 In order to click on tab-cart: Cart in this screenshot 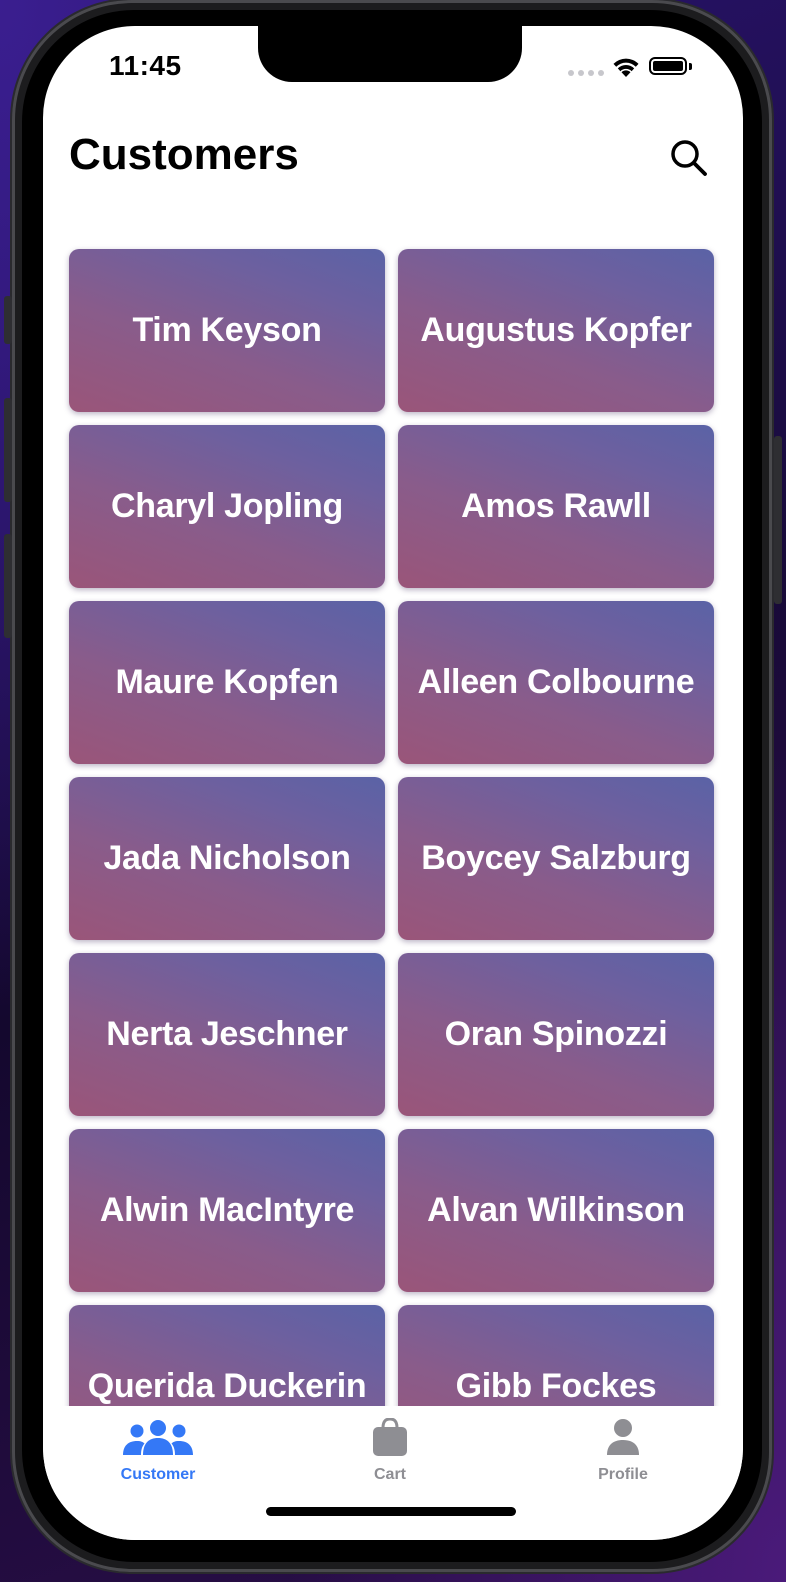, I will do `click(390, 1450)`.